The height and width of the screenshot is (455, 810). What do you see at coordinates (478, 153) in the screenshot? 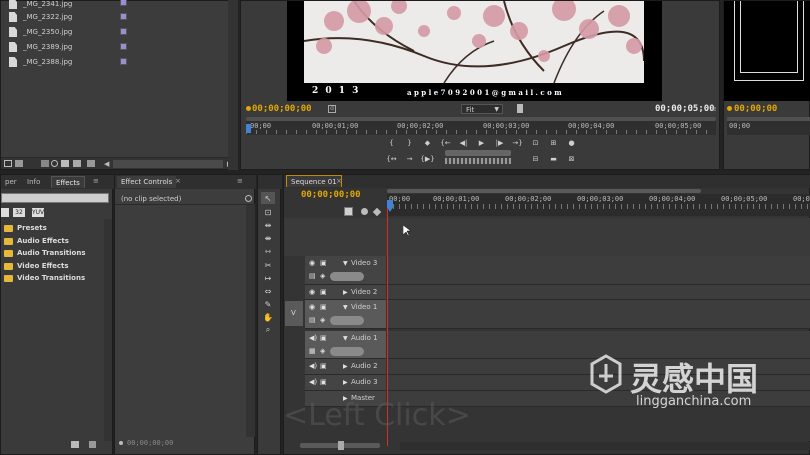
I see `jog-shuttle` at bounding box center [478, 153].